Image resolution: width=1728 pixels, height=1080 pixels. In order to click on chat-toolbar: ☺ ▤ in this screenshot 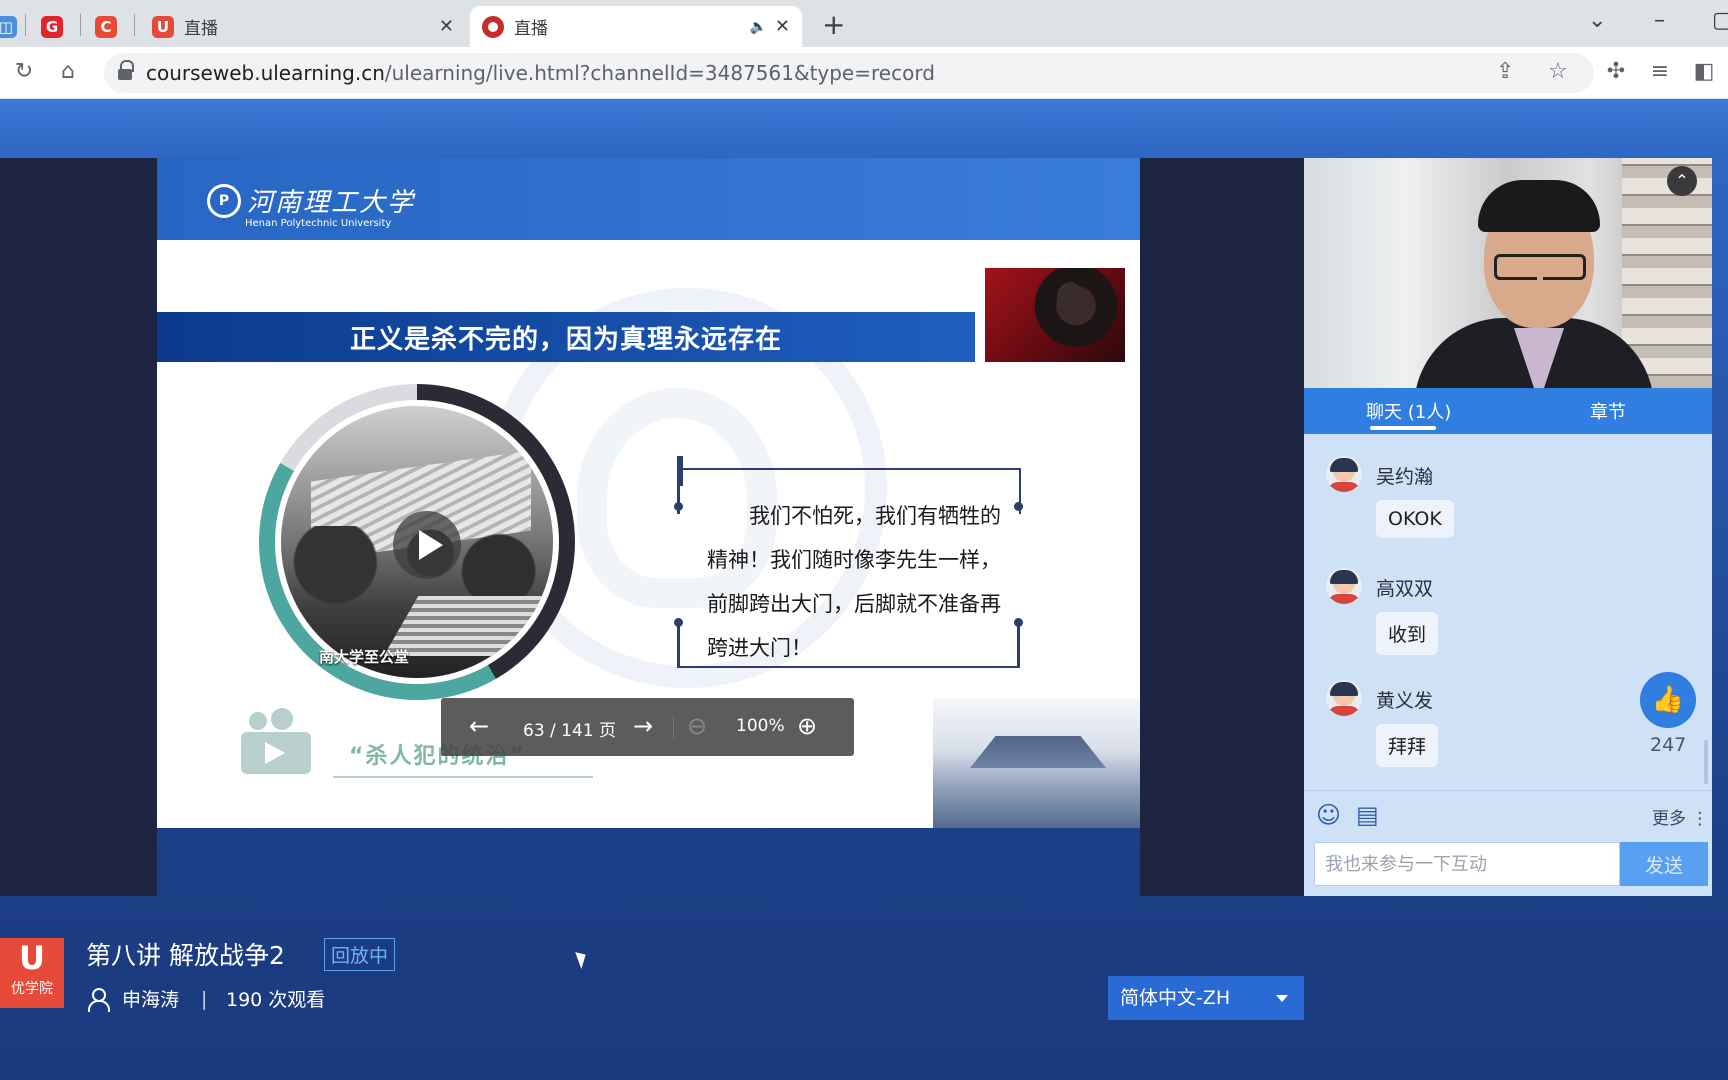, I will do `click(1508, 813)`.